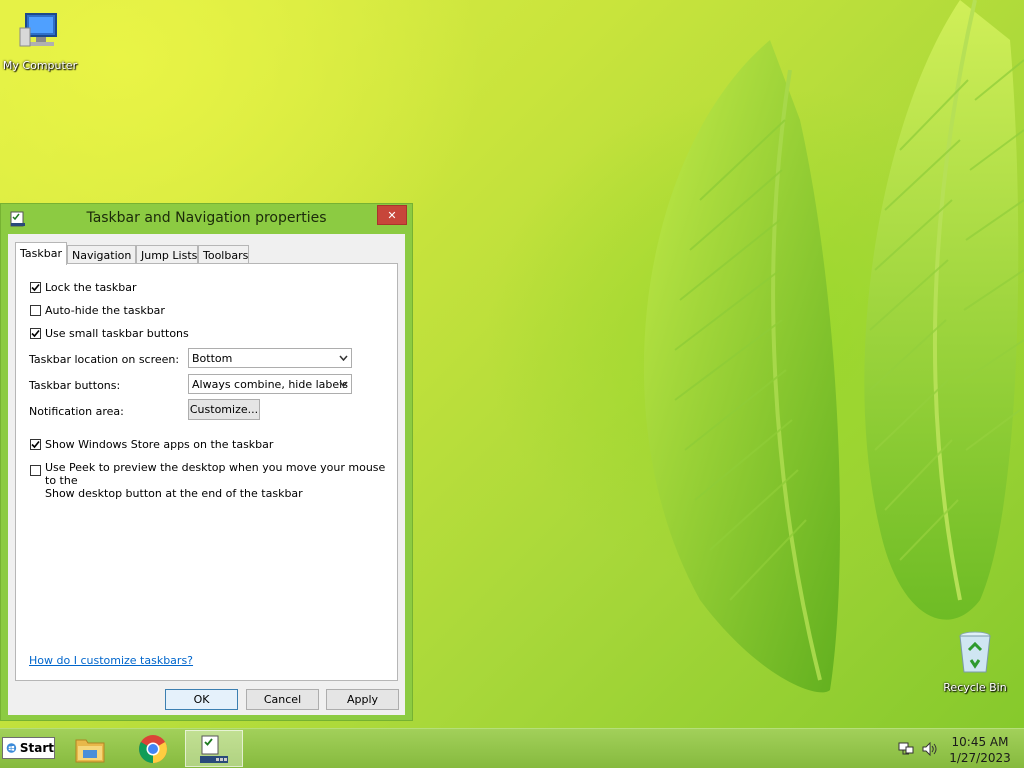  I want to click on peek-checkbox, so click(35, 470).